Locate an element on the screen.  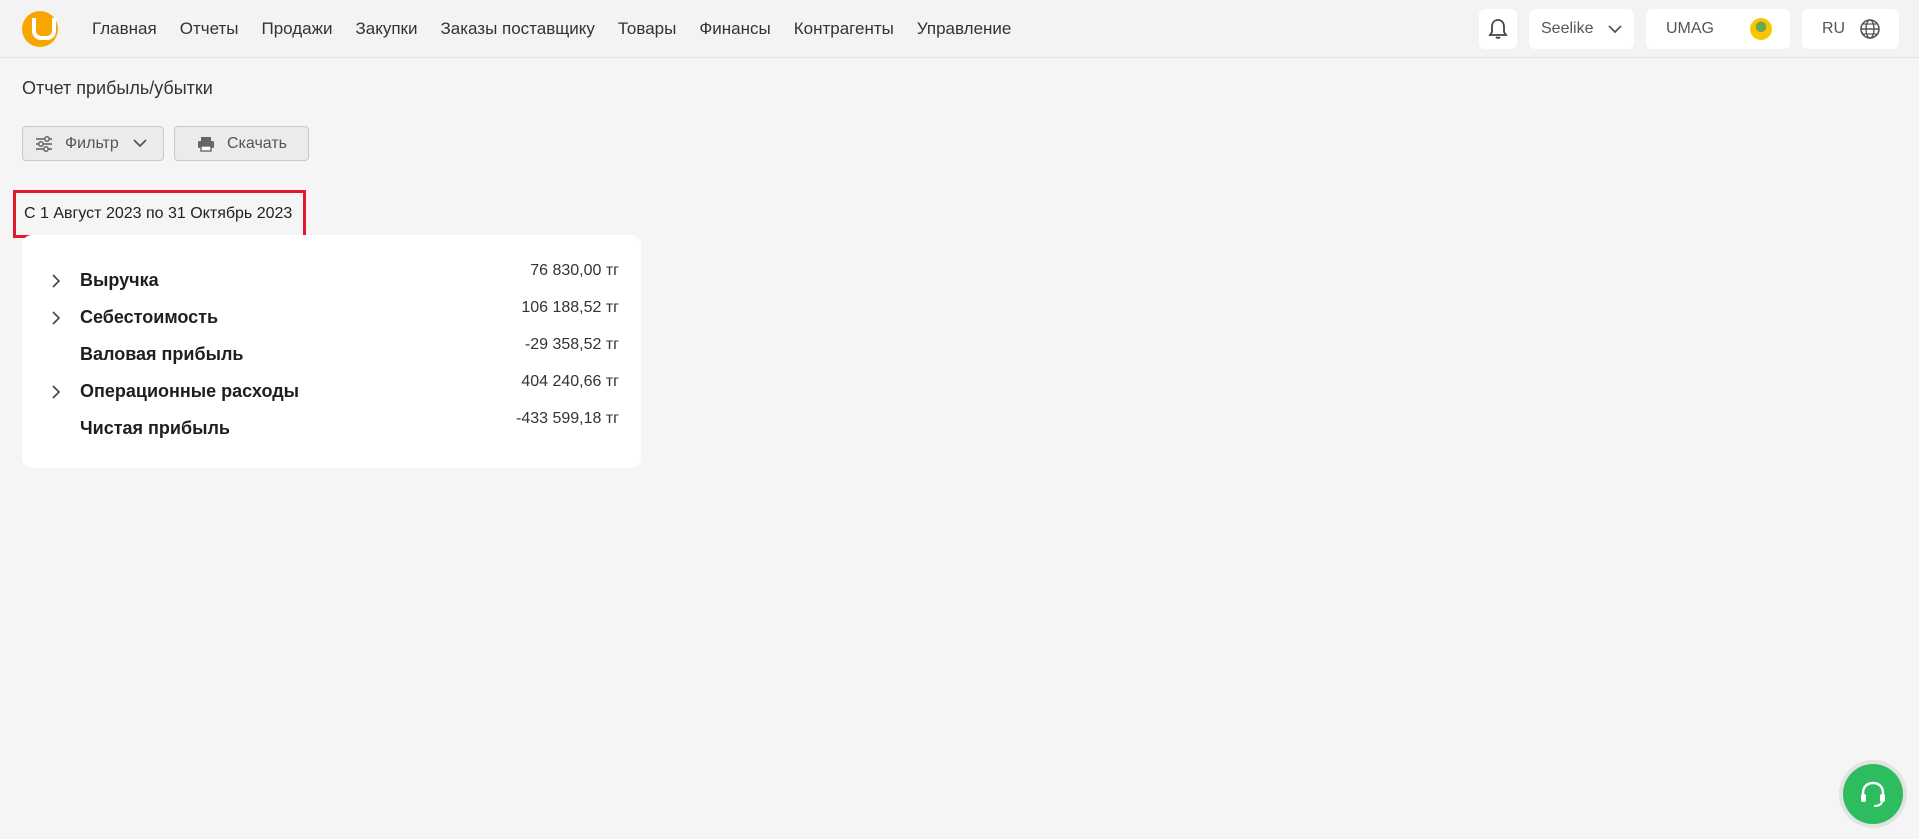
support-chat-button is located at coordinates (1873, 794).